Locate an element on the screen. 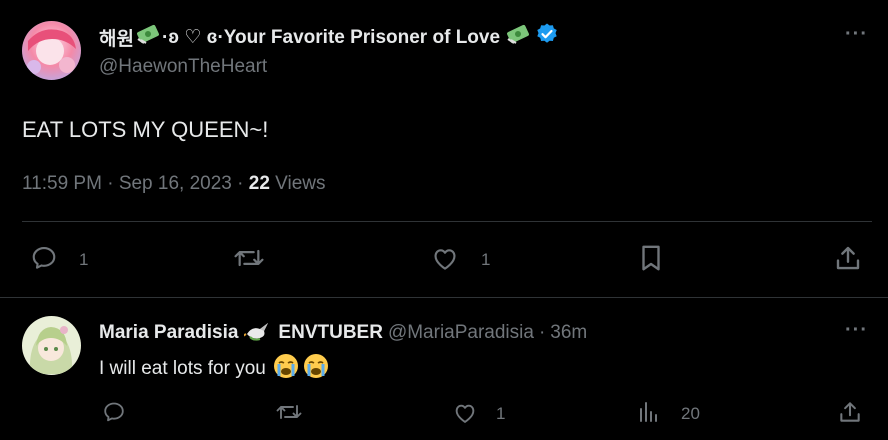 This screenshot has width=888, height=440. tweet-text: EAT LOTS MY QUEEN~! is located at coordinates (145, 129).